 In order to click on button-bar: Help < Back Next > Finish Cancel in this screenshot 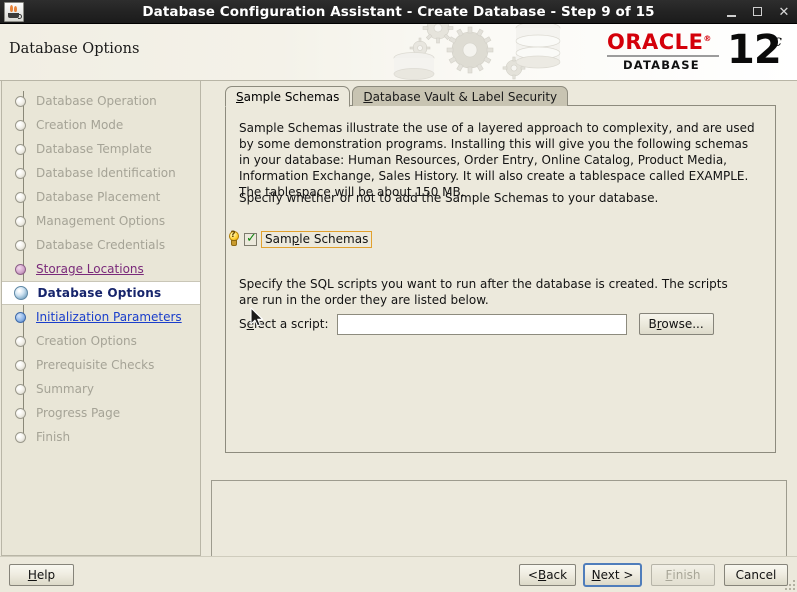, I will do `click(398, 574)`.